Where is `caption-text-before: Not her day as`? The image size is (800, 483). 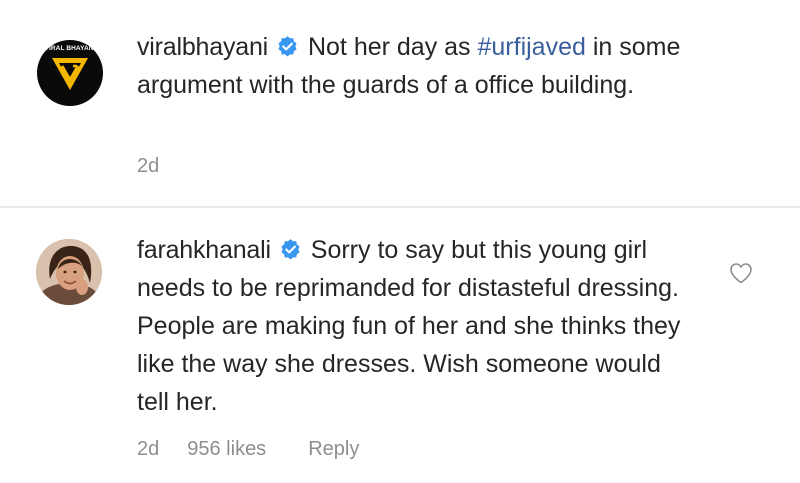
caption-text-before: Not her day as is located at coordinates (392, 47).